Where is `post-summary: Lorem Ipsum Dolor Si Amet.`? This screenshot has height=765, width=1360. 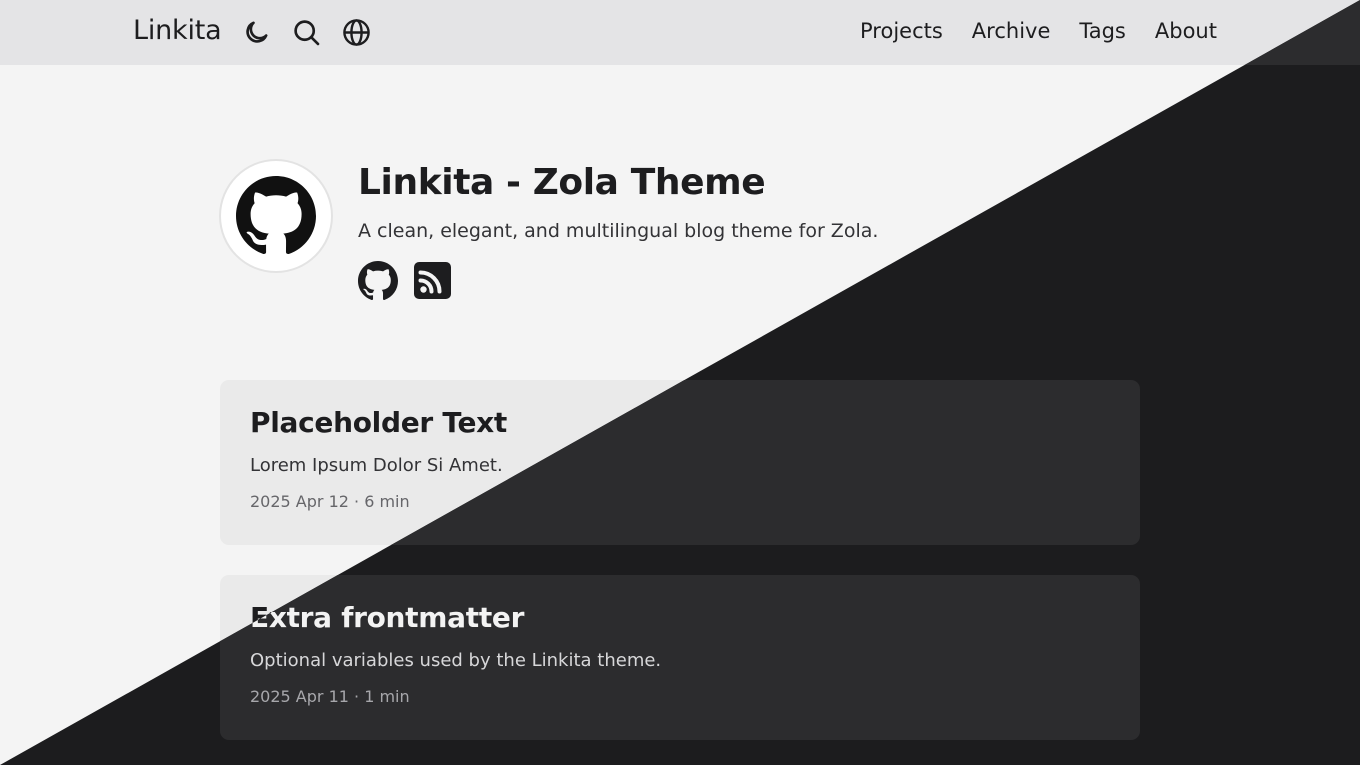 post-summary: Lorem Ipsum Dolor Si Amet. is located at coordinates (376, 465).